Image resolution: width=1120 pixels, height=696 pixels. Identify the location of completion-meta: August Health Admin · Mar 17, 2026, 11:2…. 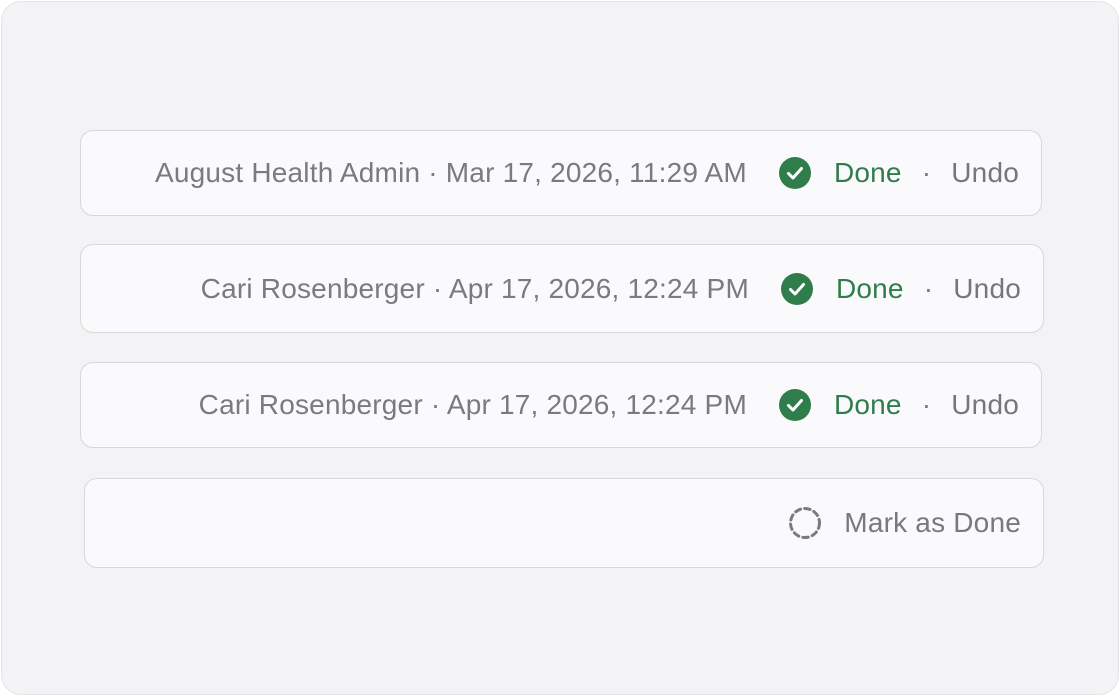
(451, 173).